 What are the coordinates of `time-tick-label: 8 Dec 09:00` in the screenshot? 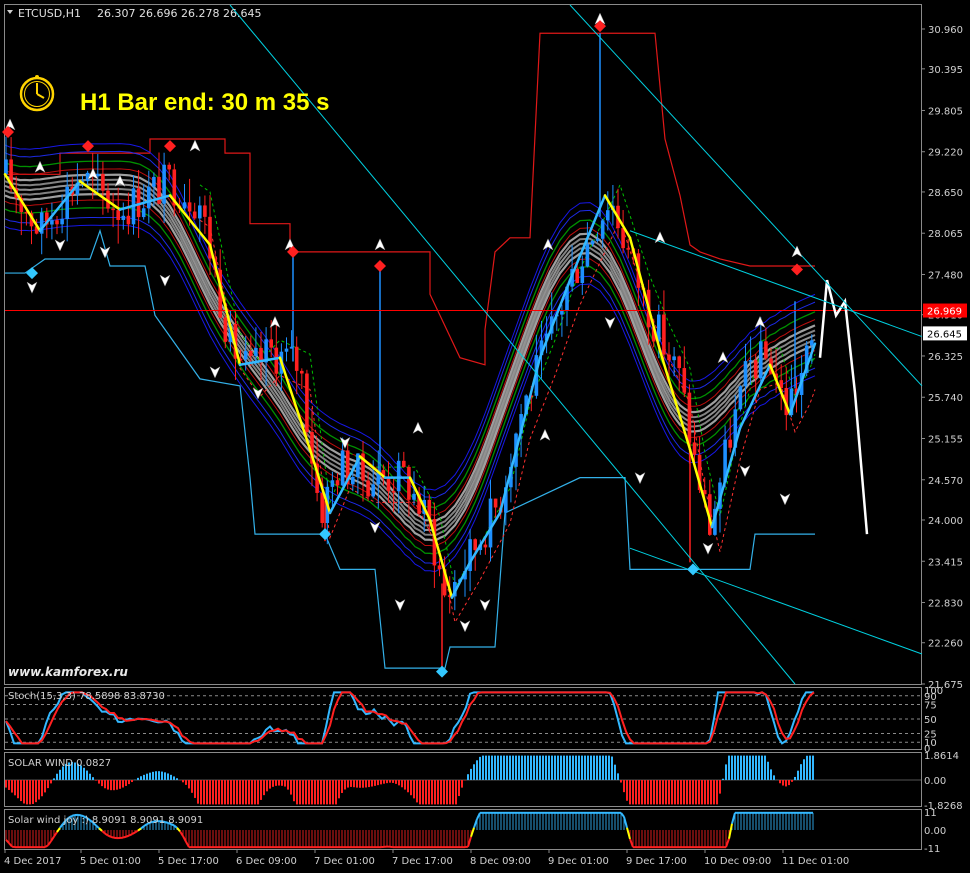 It's located at (500, 861).